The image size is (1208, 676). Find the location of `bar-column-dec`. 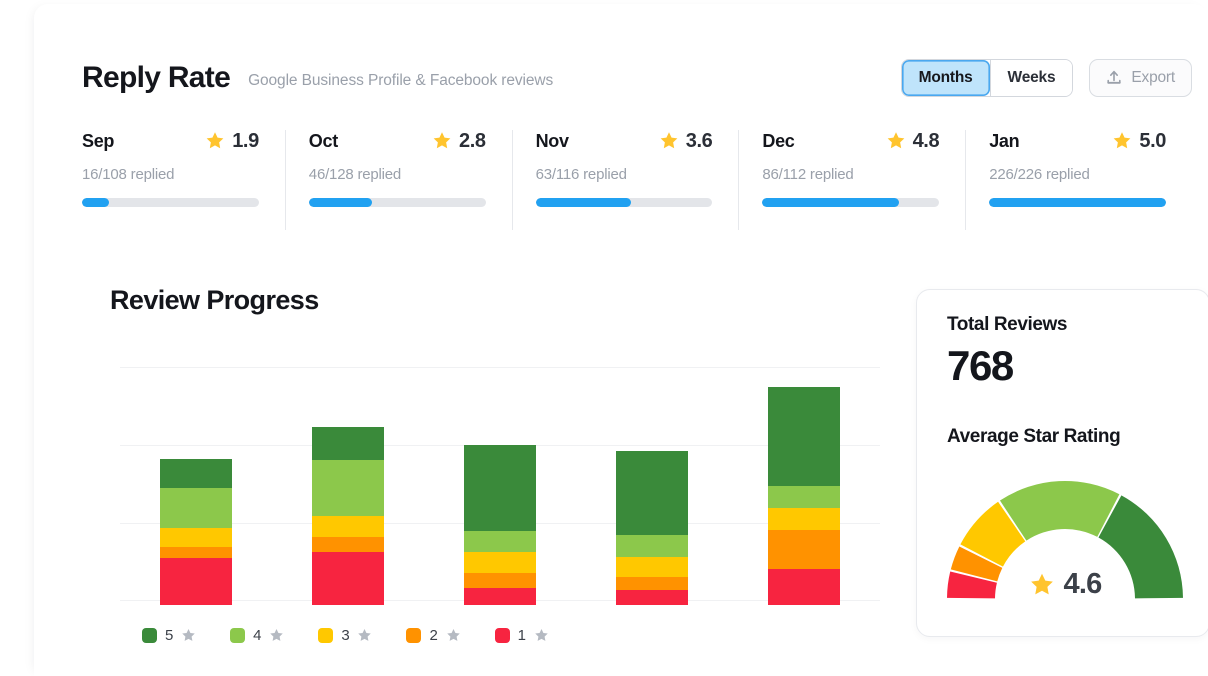

bar-column-dec is located at coordinates (652, 488).